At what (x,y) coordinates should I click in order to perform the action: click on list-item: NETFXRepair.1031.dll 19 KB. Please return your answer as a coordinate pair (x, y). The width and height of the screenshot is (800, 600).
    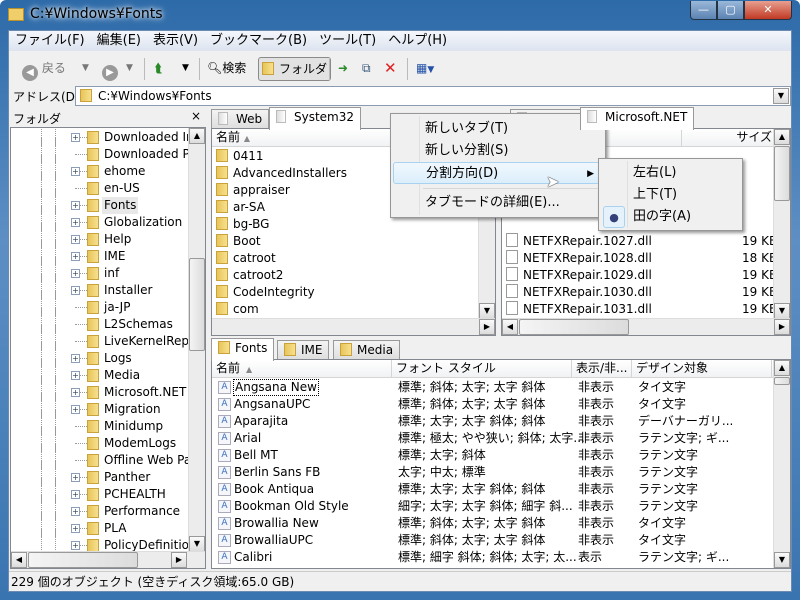
    Looking at the image, I should click on (641, 309).